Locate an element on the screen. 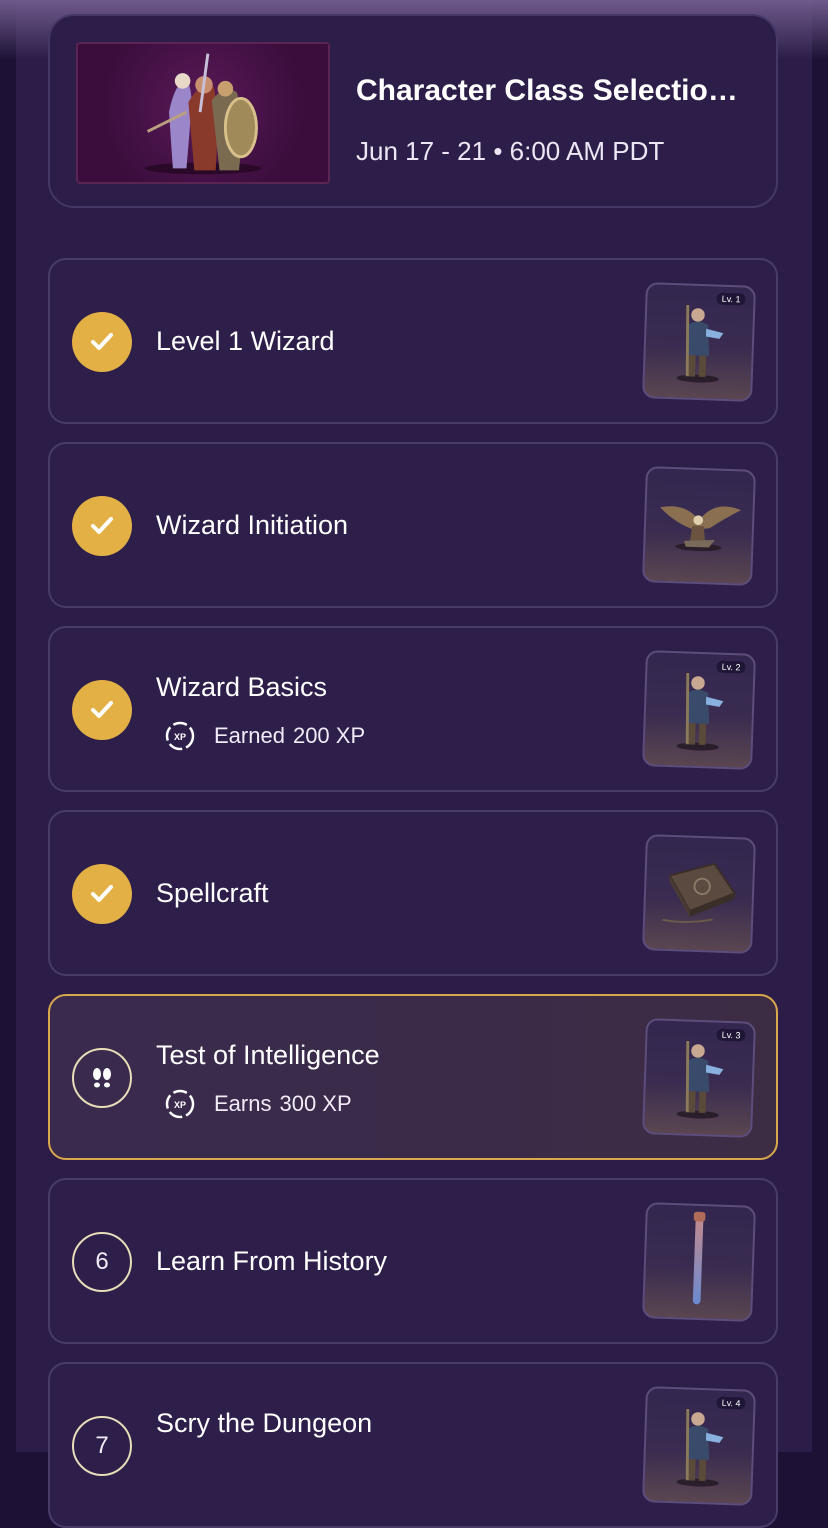  xp-status-label: Earns is located at coordinates (243, 1103).